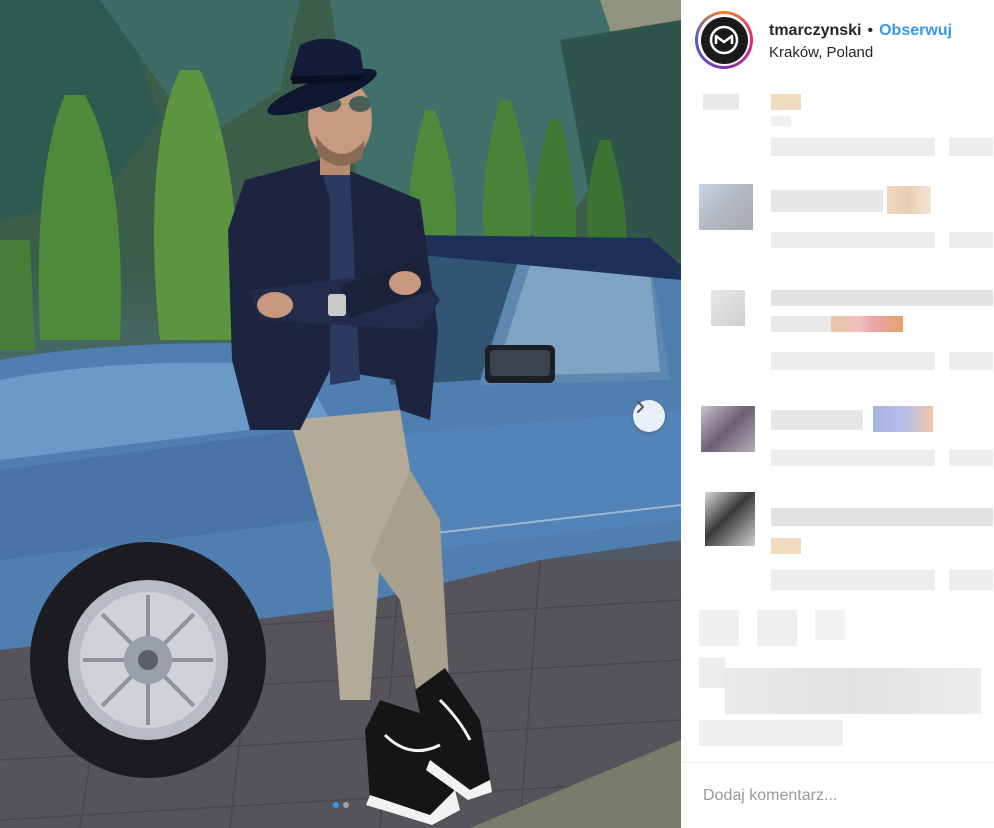  Describe the element at coordinates (860, 52) in the screenshot. I see `location-link: Kraków, Poland` at that location.